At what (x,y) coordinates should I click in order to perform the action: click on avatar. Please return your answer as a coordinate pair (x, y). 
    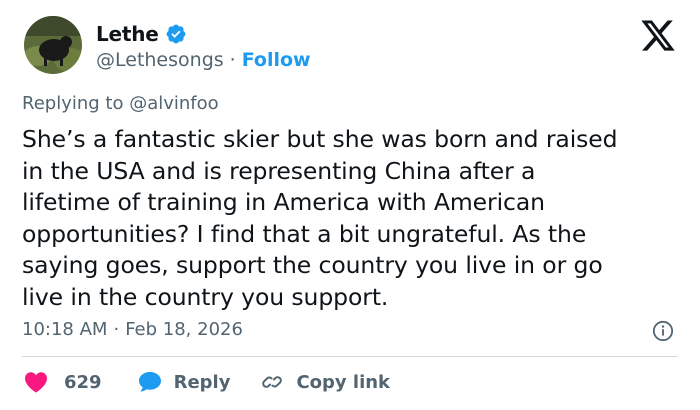
    Looking at the image, I should click on (53, 45).